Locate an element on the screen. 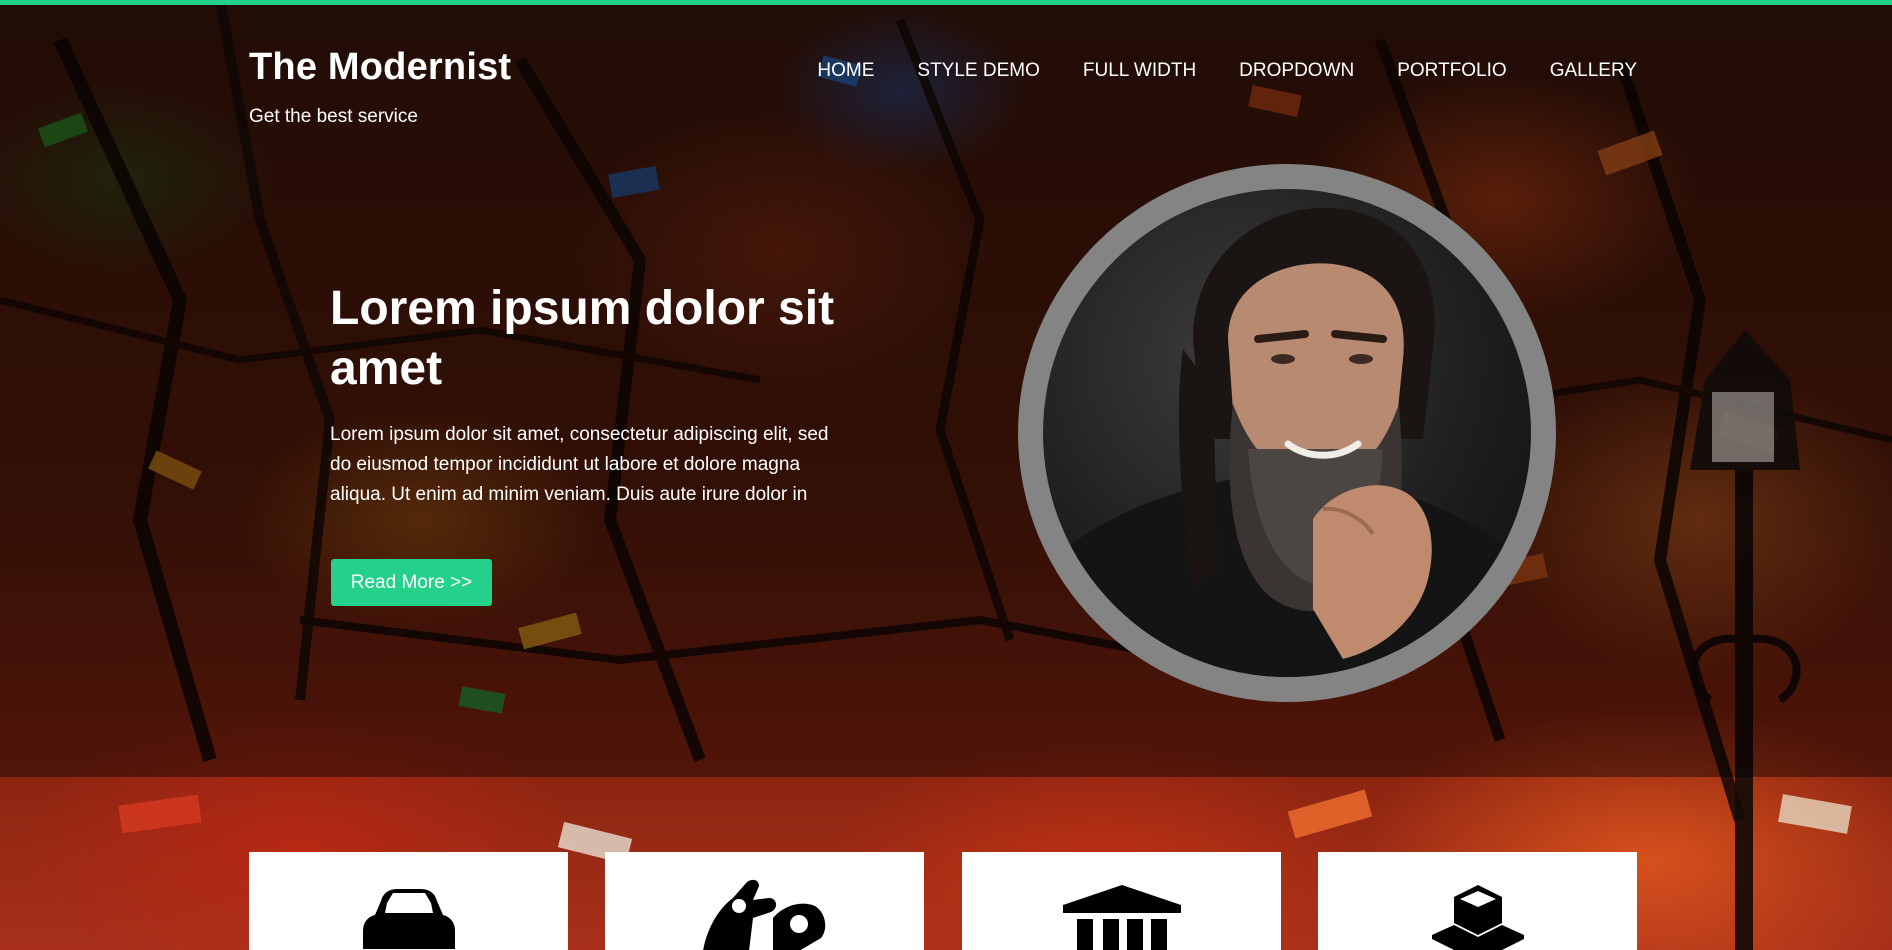  bank-icon is located at coordinates (1121, 917).